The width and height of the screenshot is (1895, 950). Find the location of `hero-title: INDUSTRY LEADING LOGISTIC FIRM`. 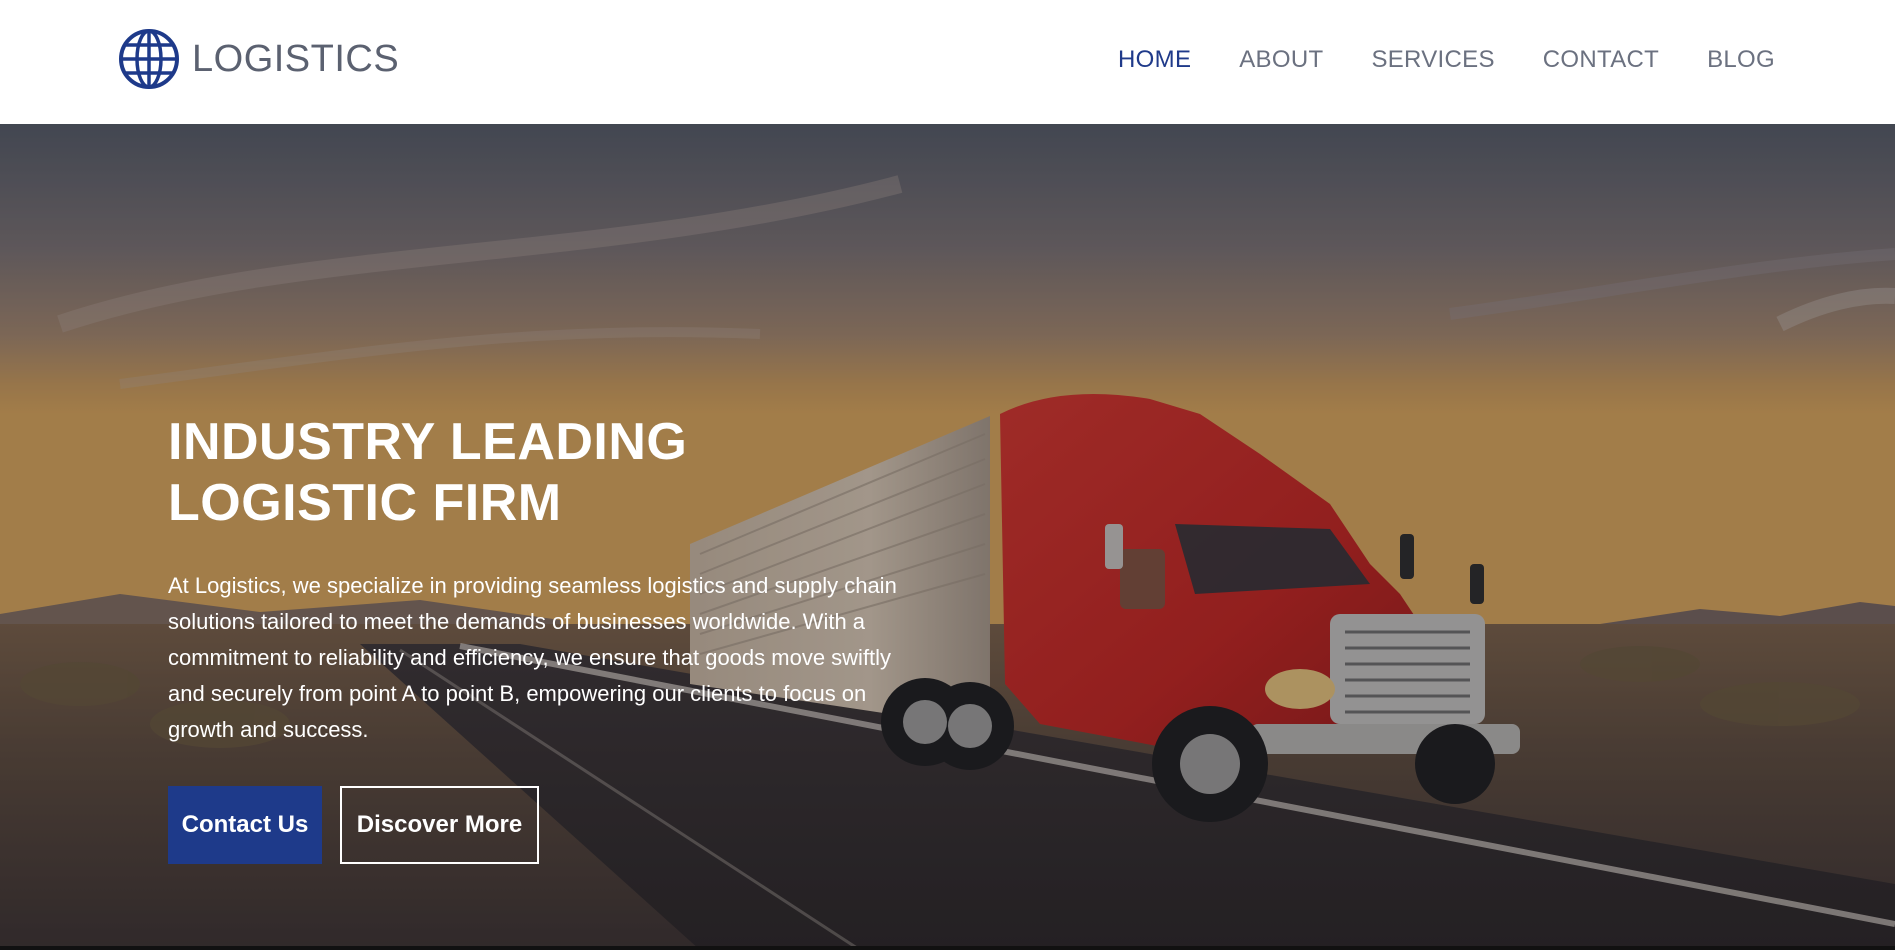

hero-title: INDUSTRY LEADING LOGISTIC FIRM is located at coordinates (478, 473).